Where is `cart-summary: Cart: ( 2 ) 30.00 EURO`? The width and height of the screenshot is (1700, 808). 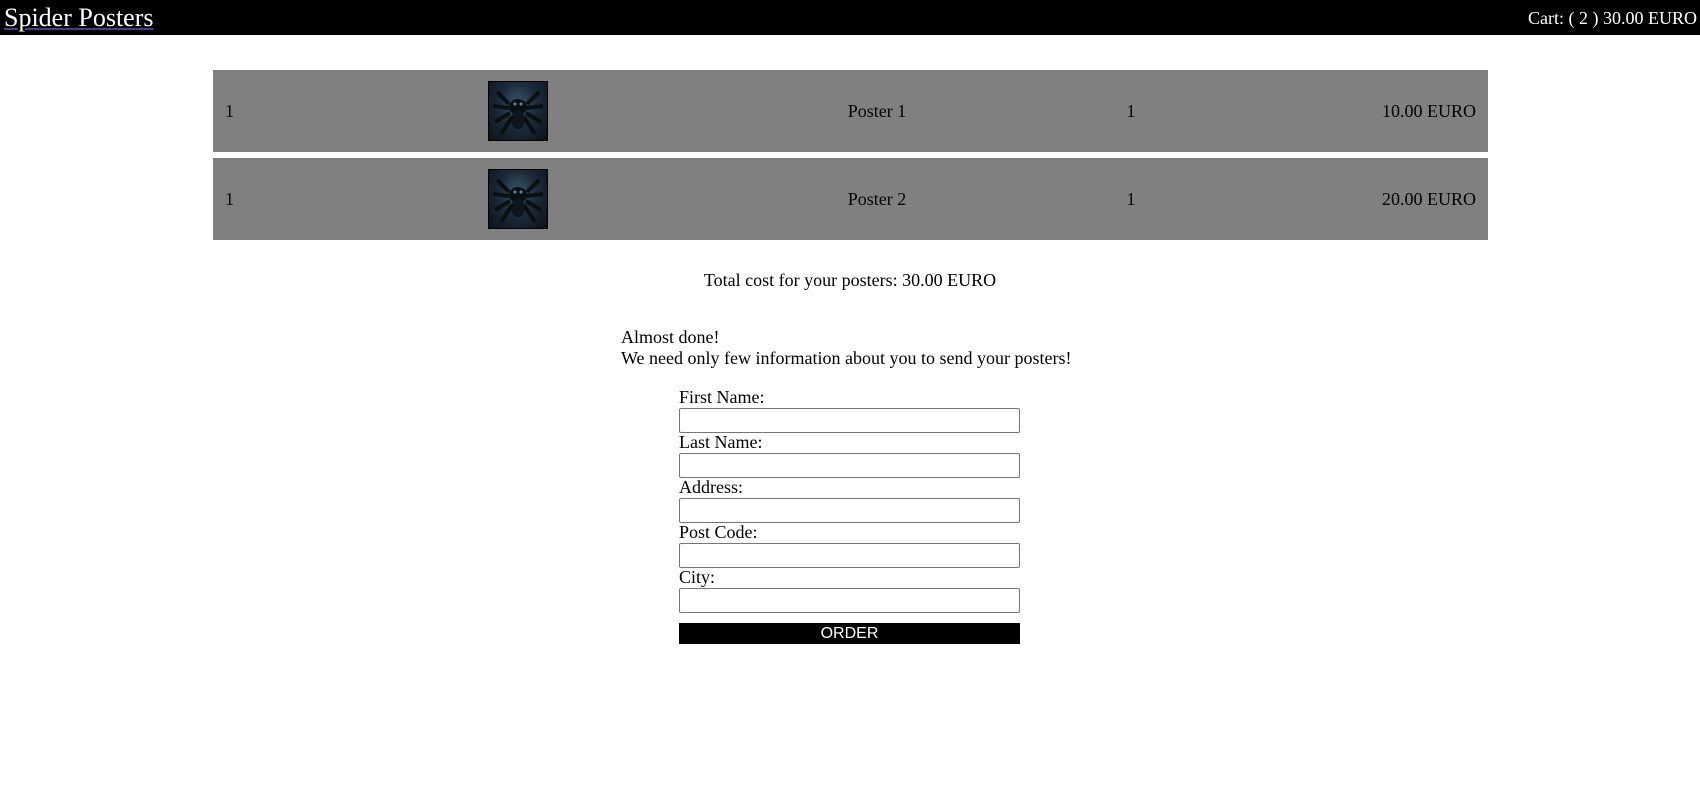
cart-summary: Cart: ( 2 ) 30.00 EURO is located at coordinates (1612, 18).